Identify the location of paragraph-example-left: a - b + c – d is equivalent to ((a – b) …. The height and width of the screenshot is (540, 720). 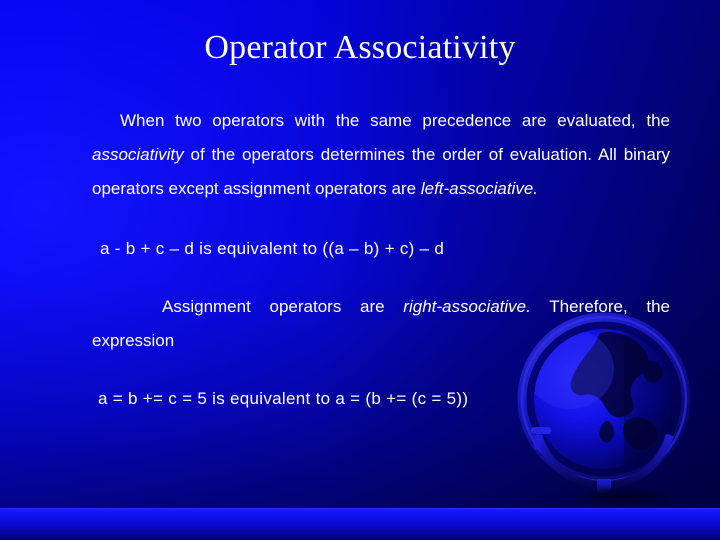
(381, 249).